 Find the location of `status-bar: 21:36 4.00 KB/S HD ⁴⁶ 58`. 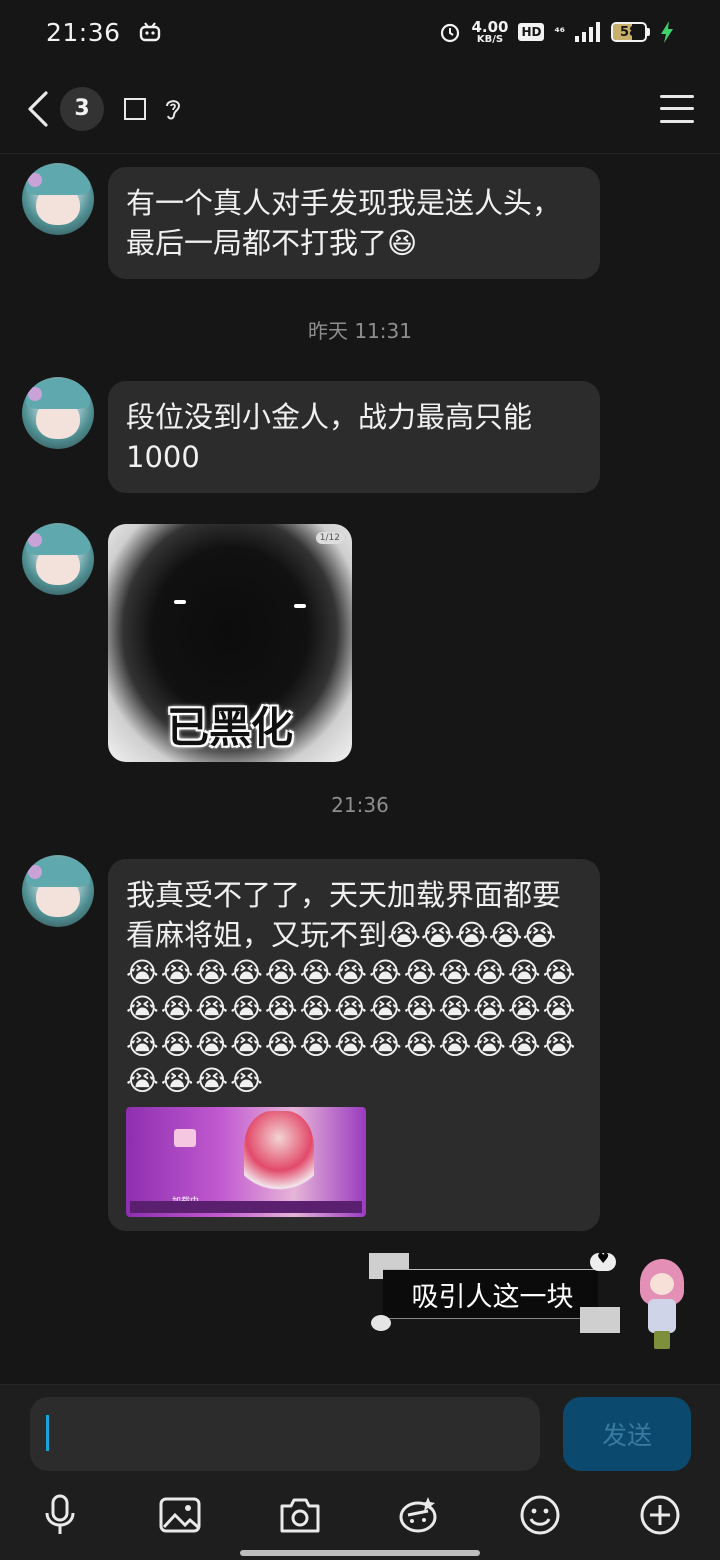

status-bar: 21:36 4.00 KB/S HD ⁴⁶ 58 is located at coordinates (360, 32).